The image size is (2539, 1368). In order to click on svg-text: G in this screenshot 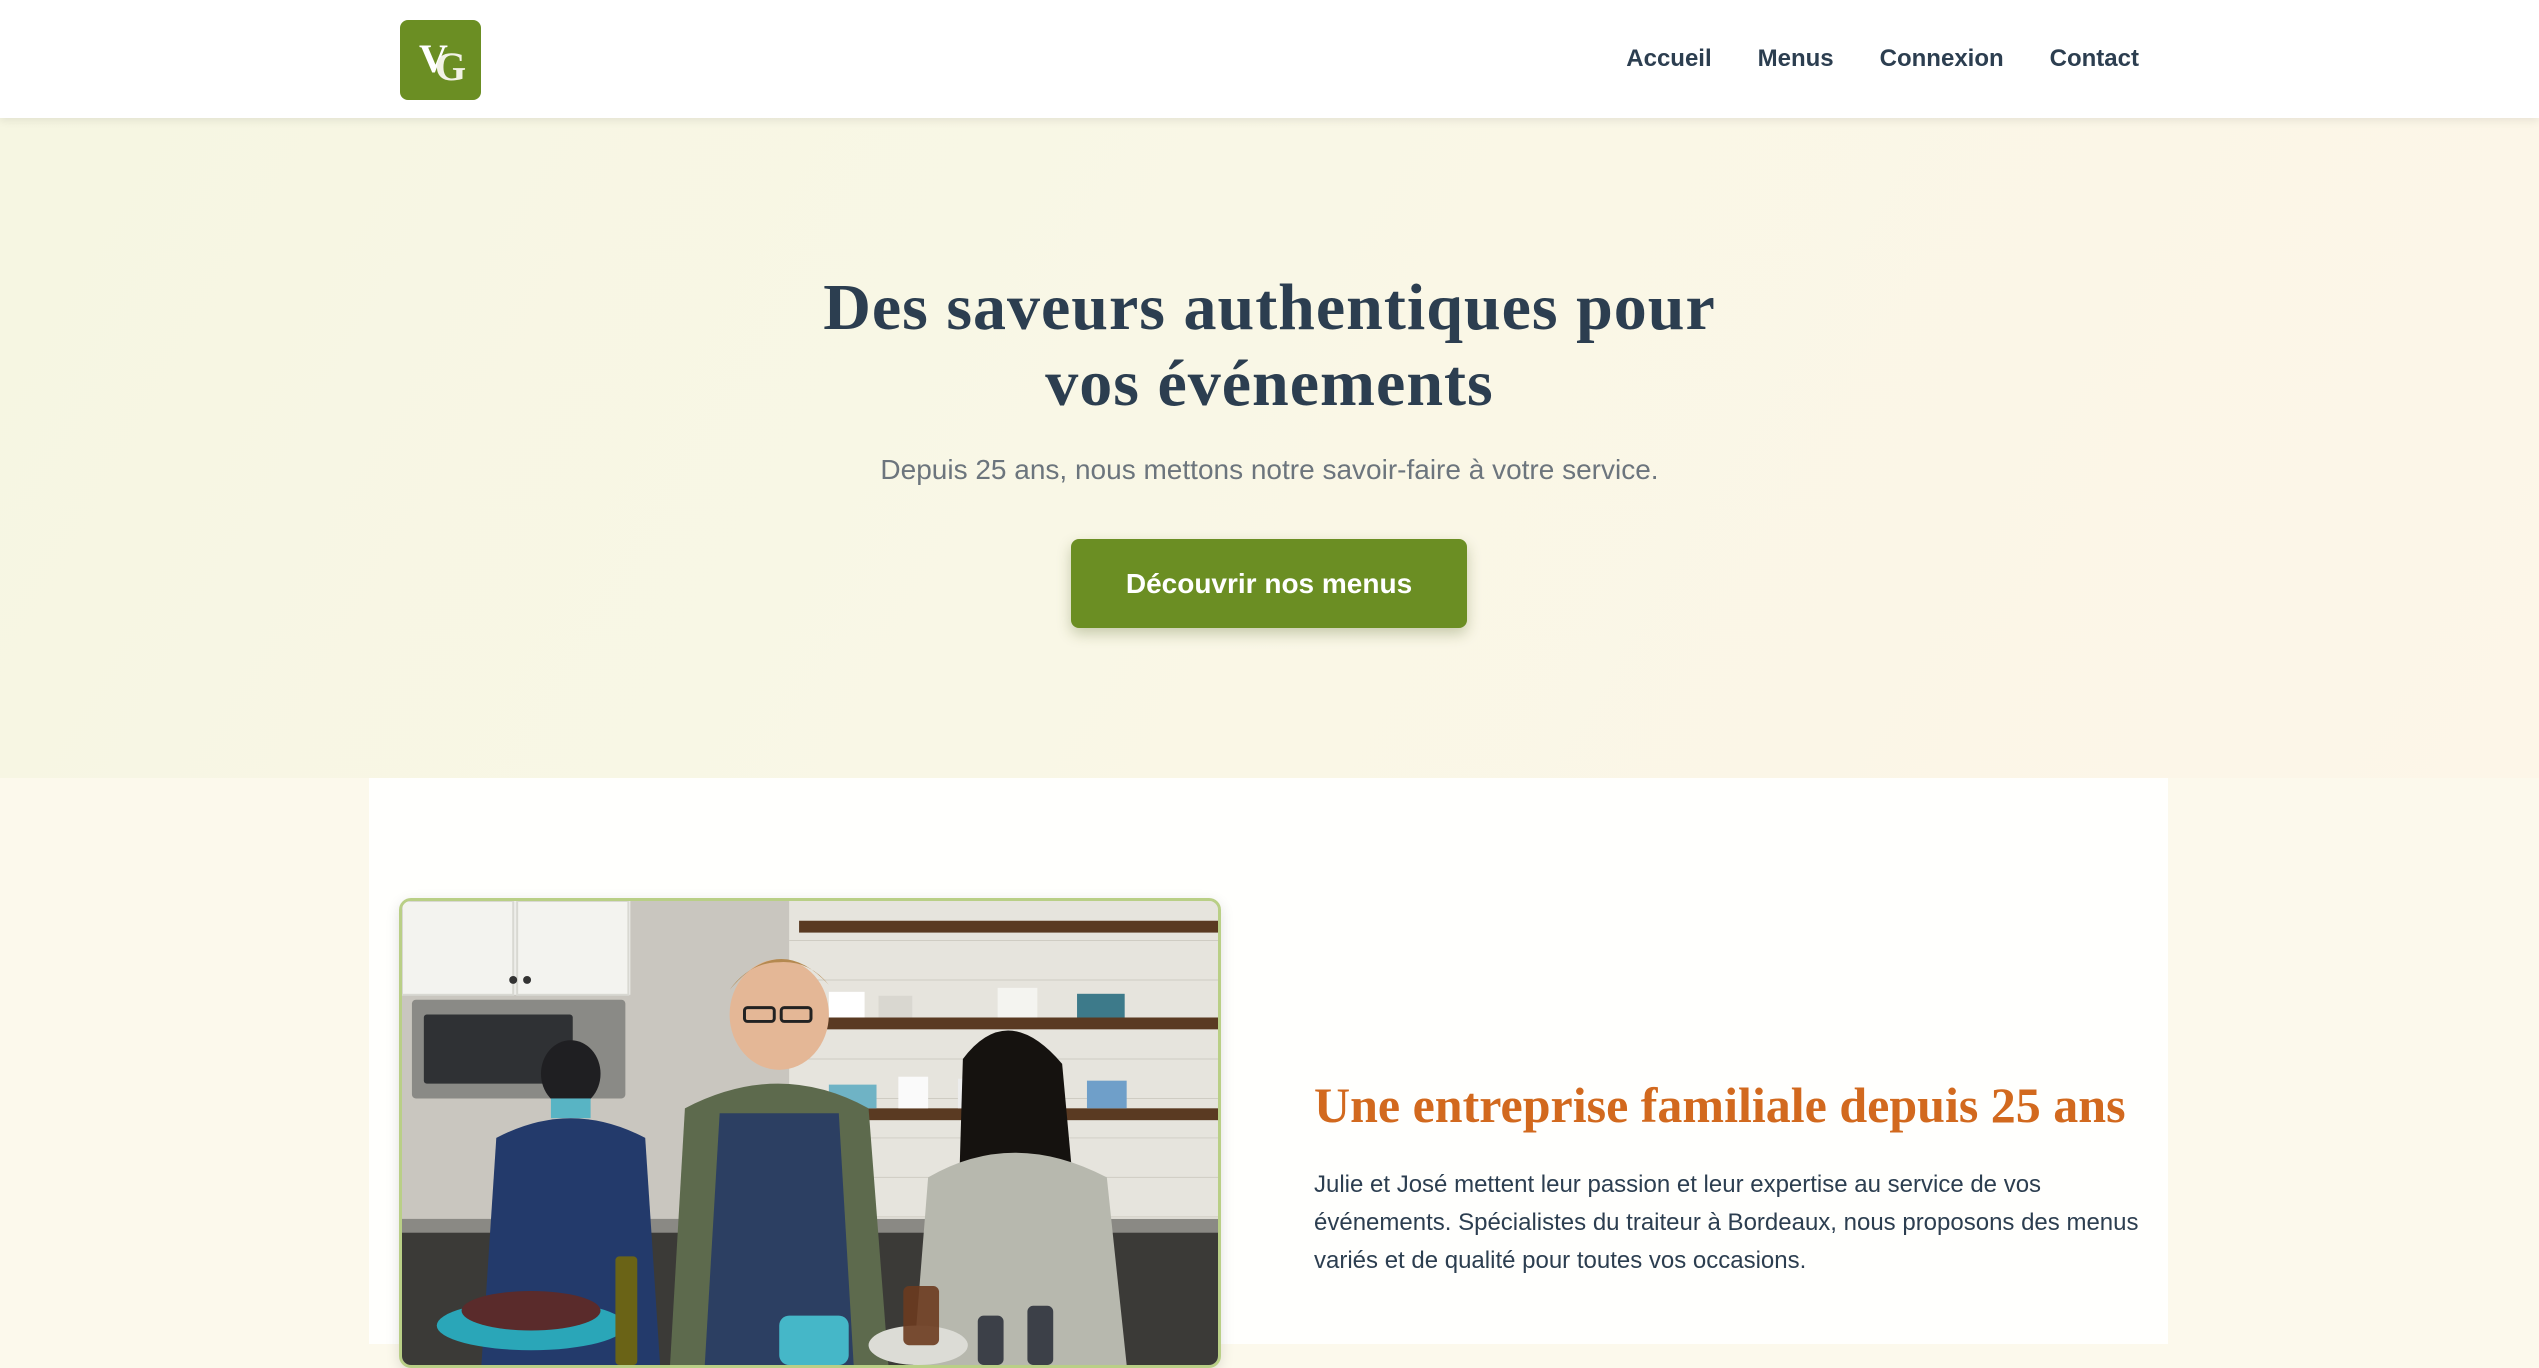, I will do `click(450, 66)`.